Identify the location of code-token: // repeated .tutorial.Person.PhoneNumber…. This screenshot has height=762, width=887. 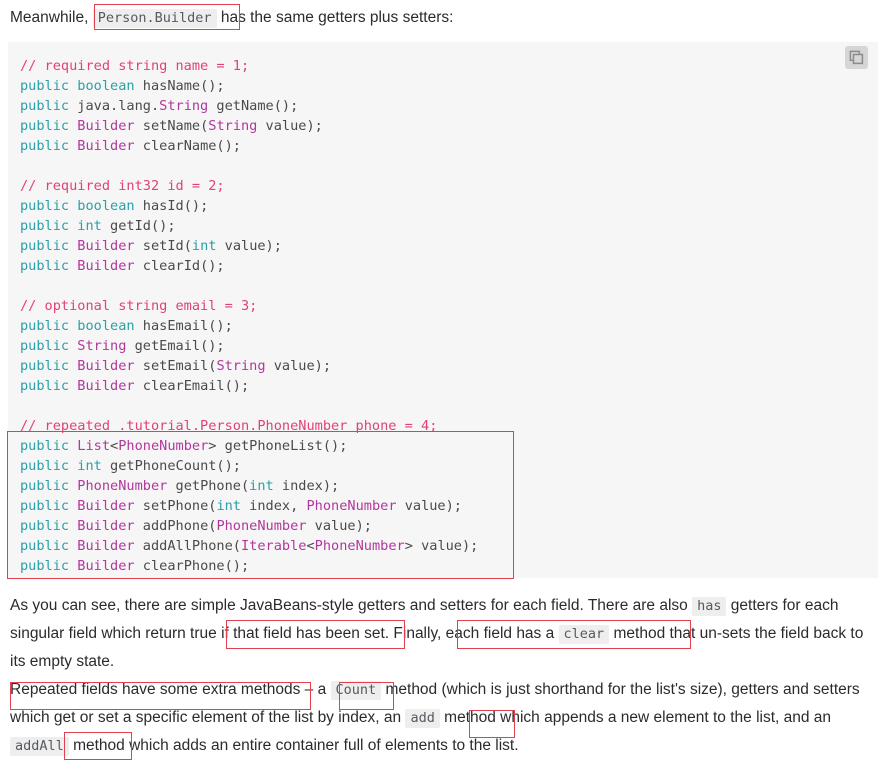
(229, 426).